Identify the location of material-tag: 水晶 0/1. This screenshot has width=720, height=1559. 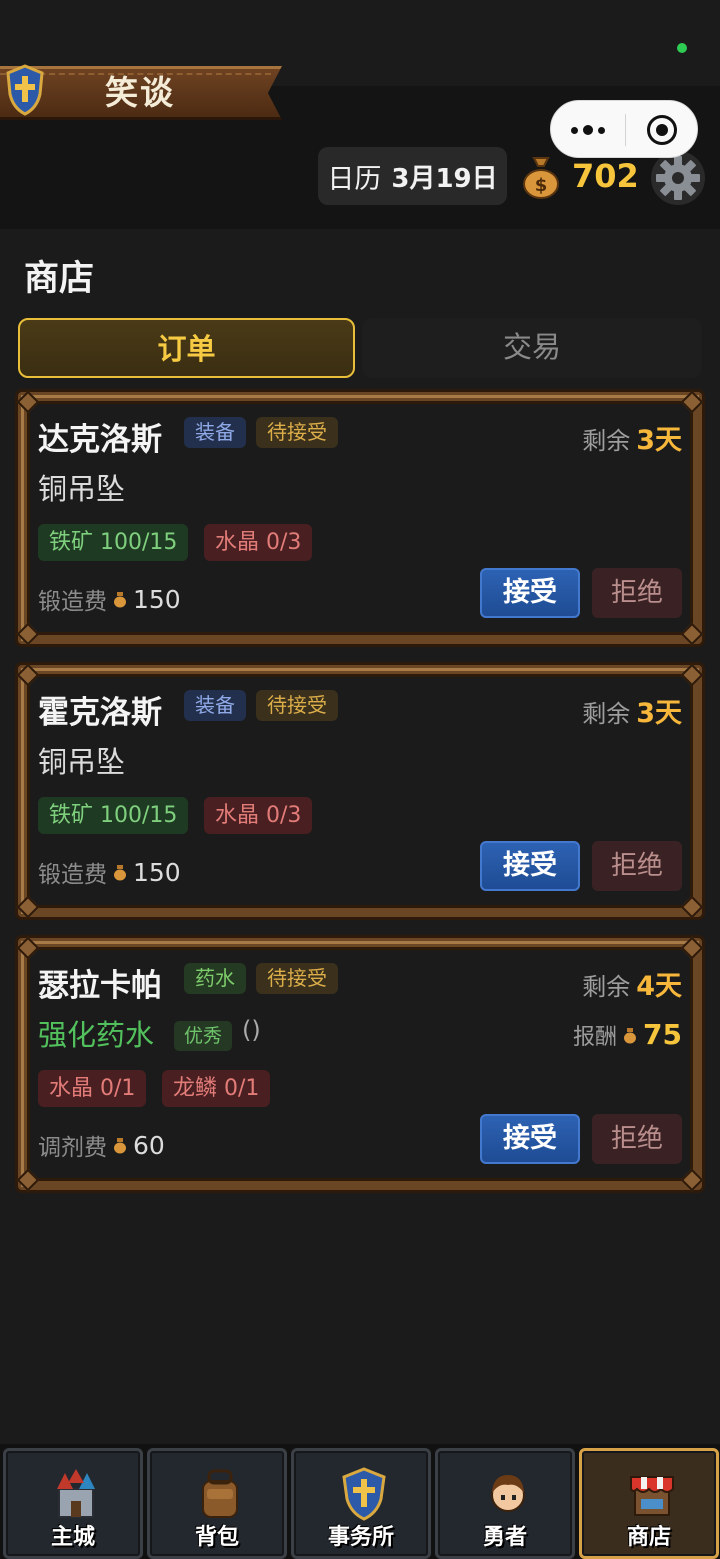
(92, 1088).